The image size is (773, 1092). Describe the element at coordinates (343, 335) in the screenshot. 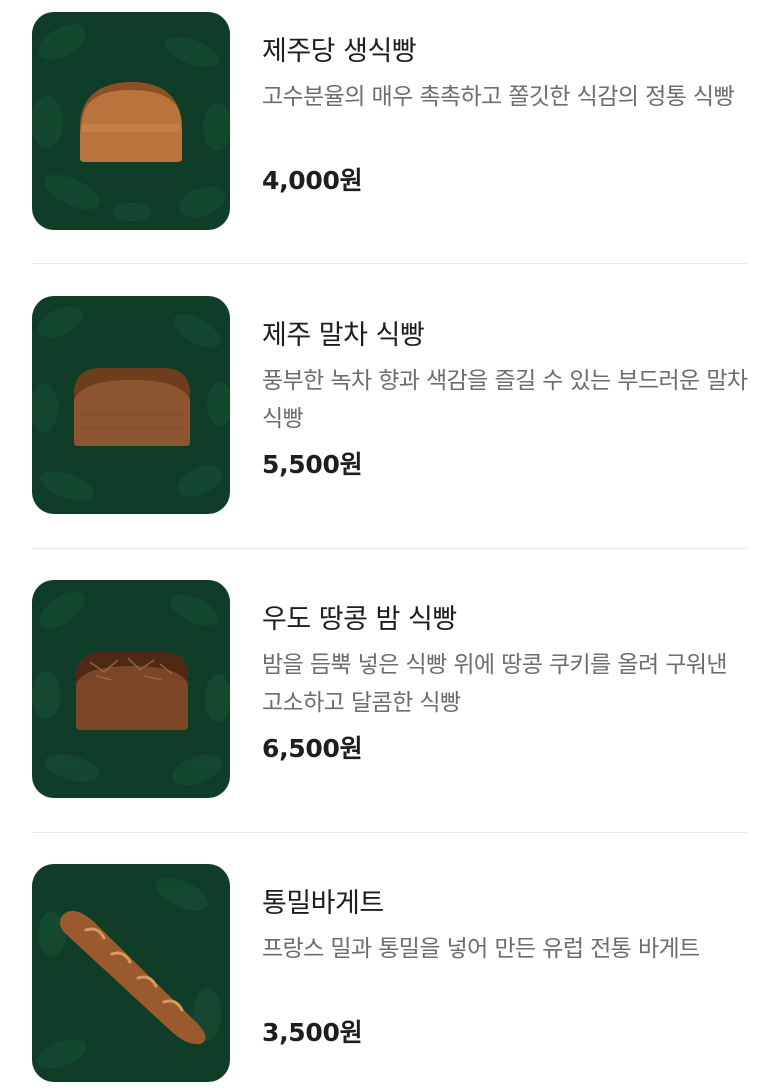

I see `product-name: 제주 말차 식빵` at that location.